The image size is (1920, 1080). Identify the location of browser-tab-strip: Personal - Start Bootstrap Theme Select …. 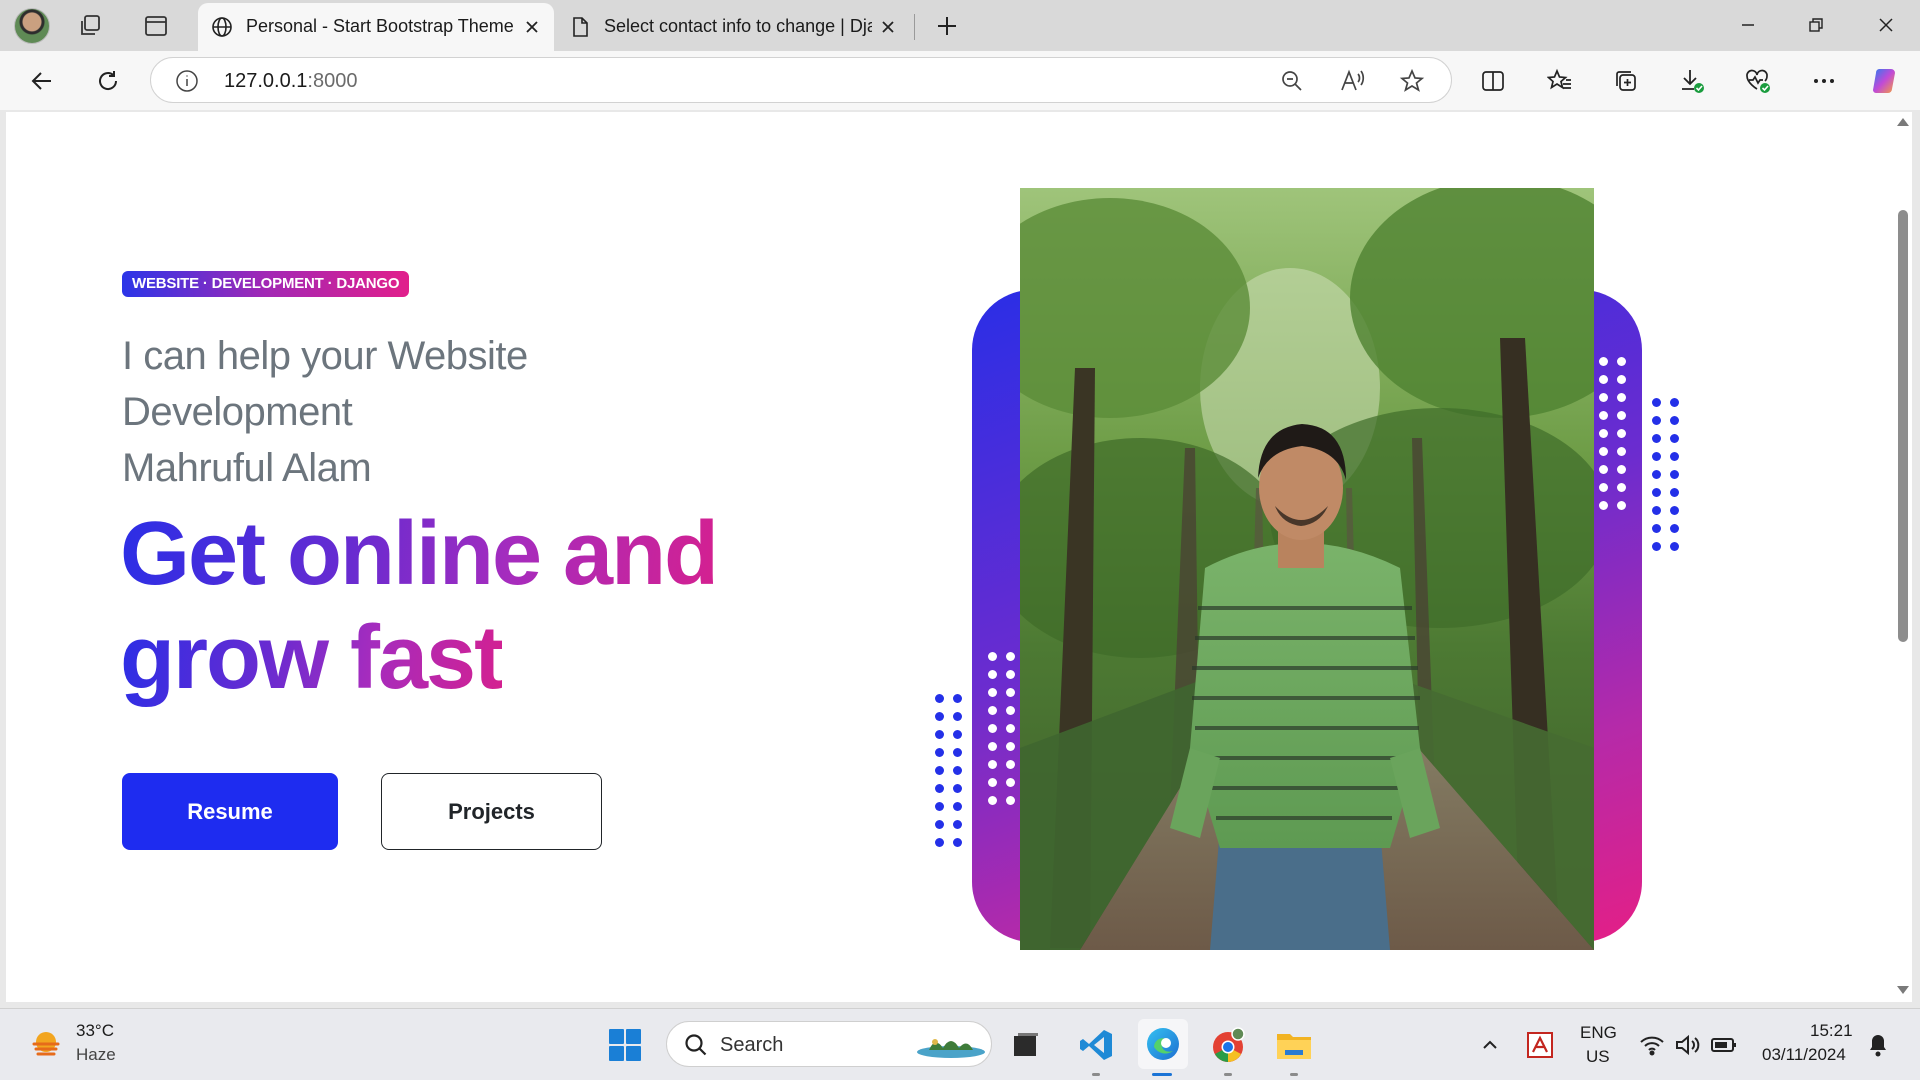
(960, 25).